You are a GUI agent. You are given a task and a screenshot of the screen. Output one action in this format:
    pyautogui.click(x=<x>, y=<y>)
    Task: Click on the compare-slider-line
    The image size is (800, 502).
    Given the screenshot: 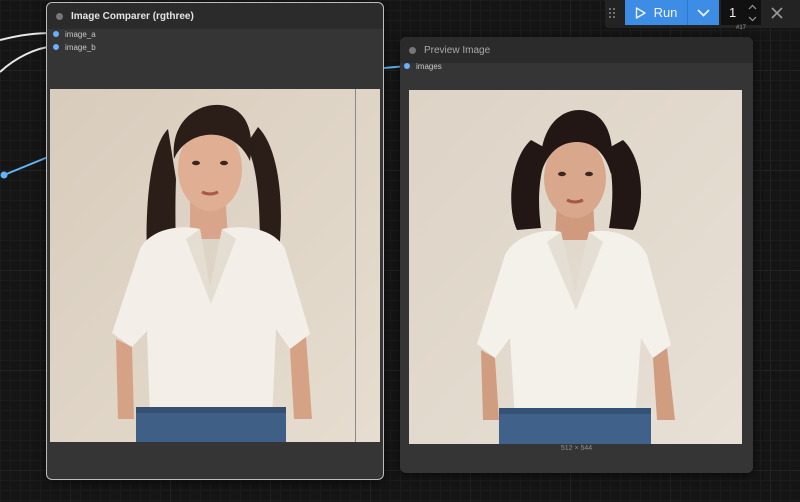 What is the action you would take?
    pyautogui.click(x=355, y=265)
    